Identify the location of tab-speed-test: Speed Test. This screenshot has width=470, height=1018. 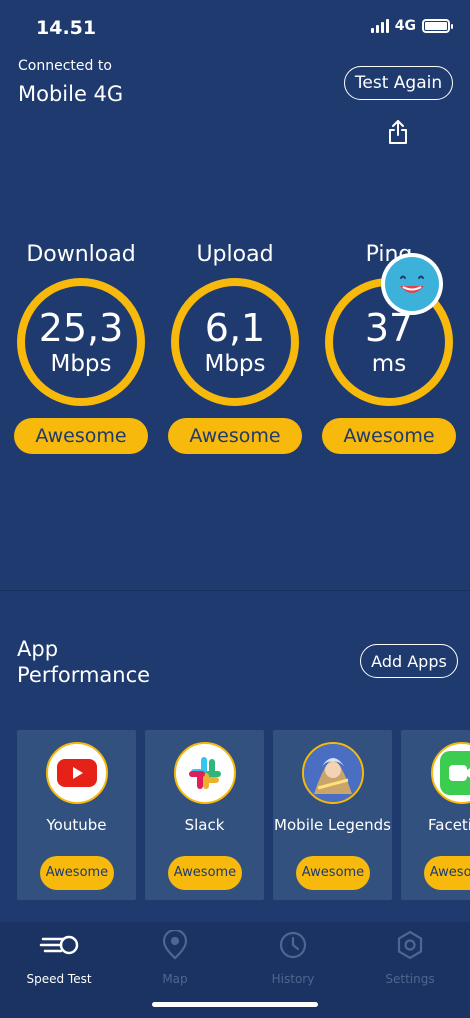
(59, 958).